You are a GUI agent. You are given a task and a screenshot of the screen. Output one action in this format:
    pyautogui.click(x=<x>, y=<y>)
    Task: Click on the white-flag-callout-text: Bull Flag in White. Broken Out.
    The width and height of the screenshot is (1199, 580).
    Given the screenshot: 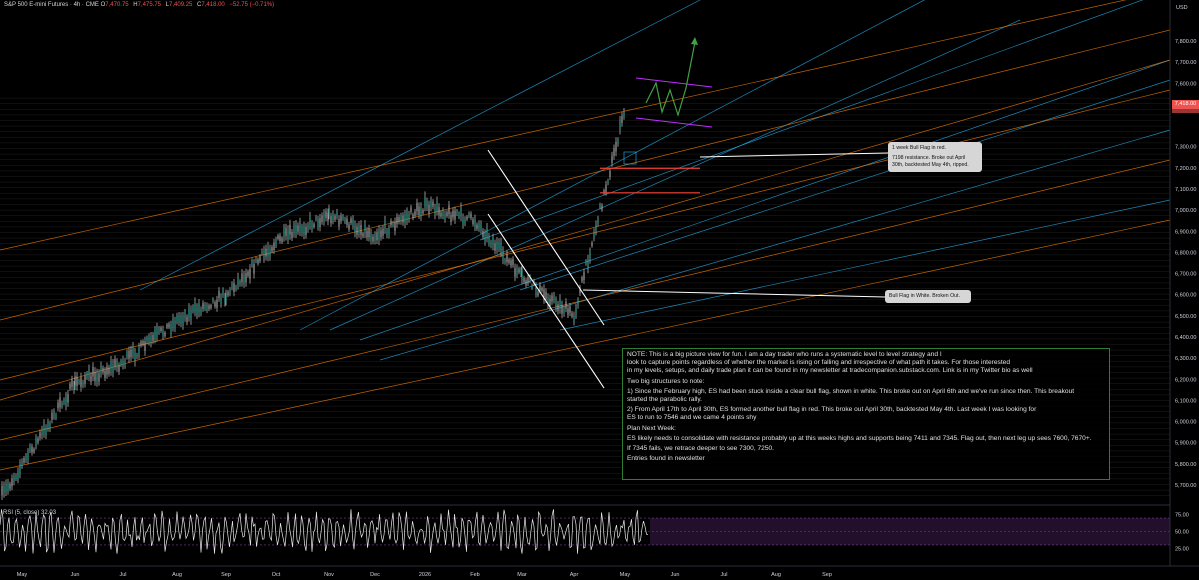 What is the action you would take?
    pyautogui.click(x=924, y=296)
    